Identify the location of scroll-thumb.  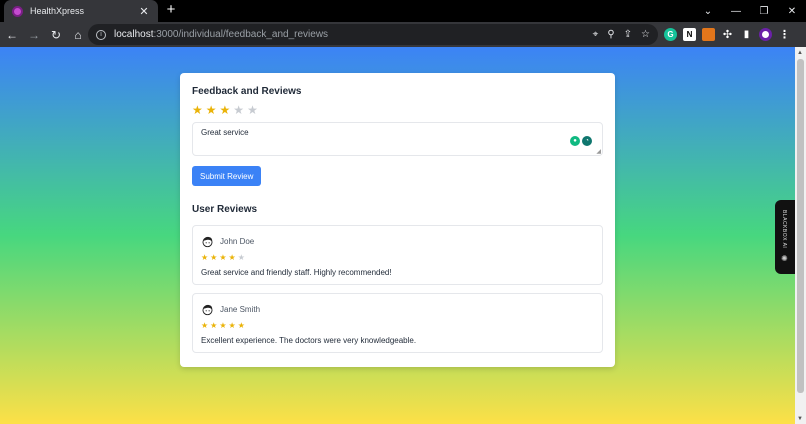
(800, 226).